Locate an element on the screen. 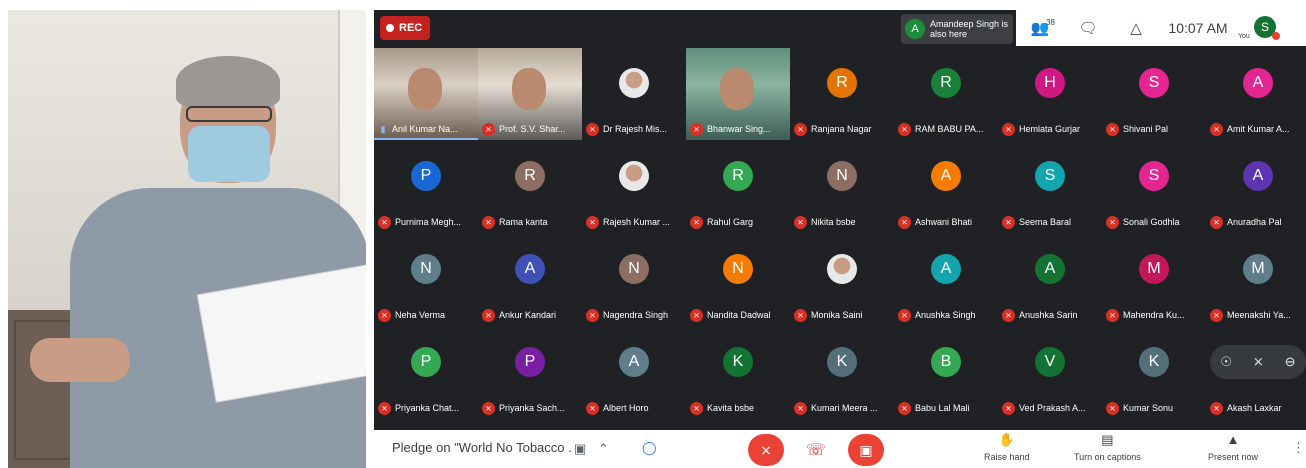  participant-tile: H ⨯ Hemlata Gurjar is located at coordinates (1050, 94).